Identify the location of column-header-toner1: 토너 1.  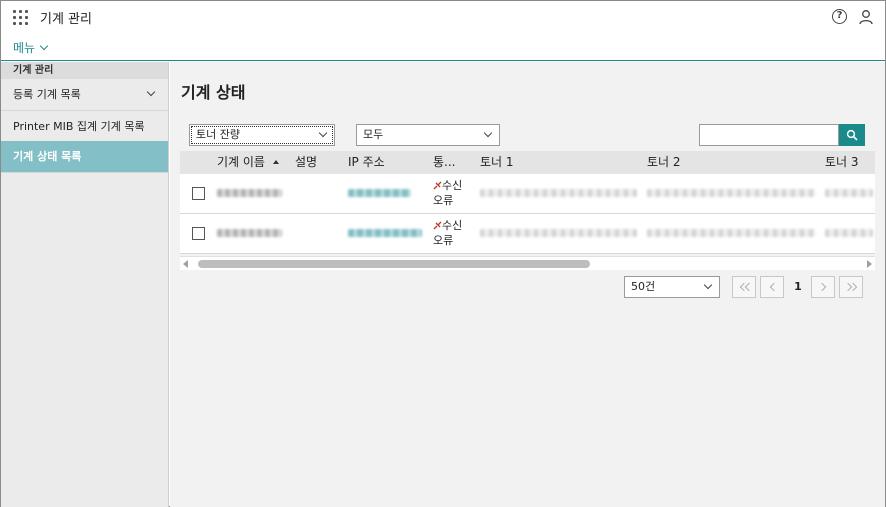
(497, 162).